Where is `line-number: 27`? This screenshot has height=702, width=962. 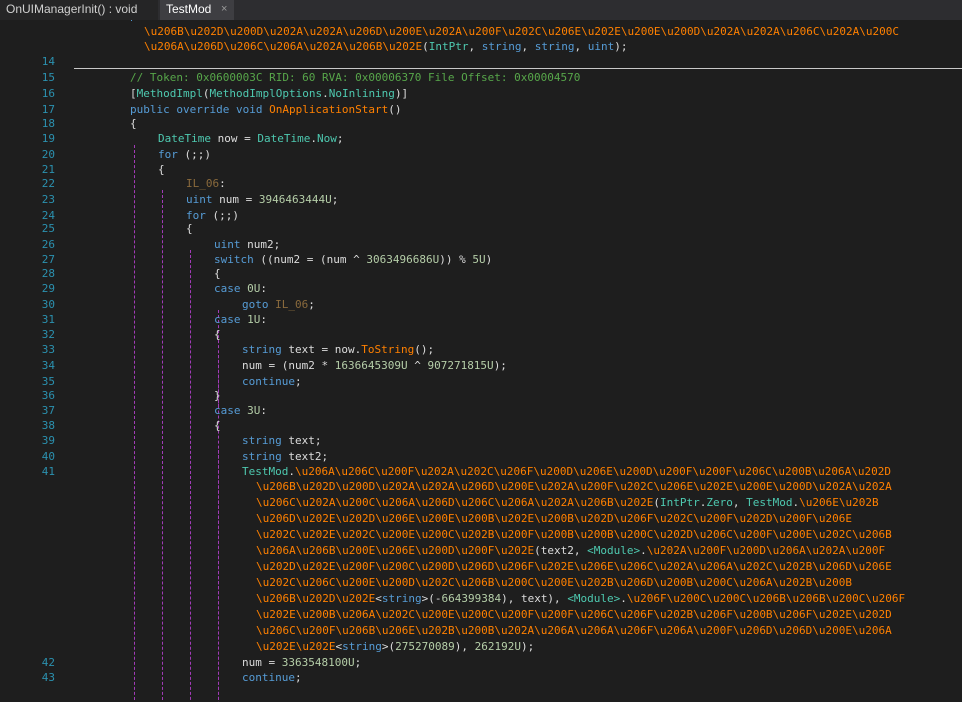
line-number: 27 is located at coordinates (48, 259).